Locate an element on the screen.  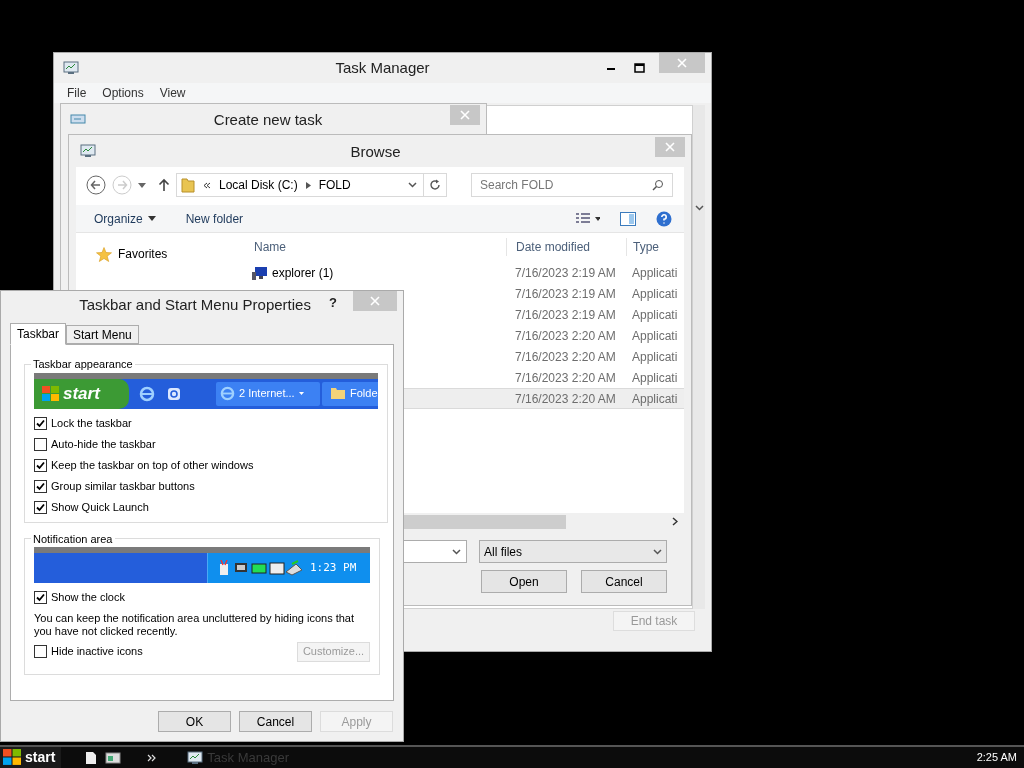
checkbox-label: Auto-hide the taskbar is located at coordinates (103, 444).